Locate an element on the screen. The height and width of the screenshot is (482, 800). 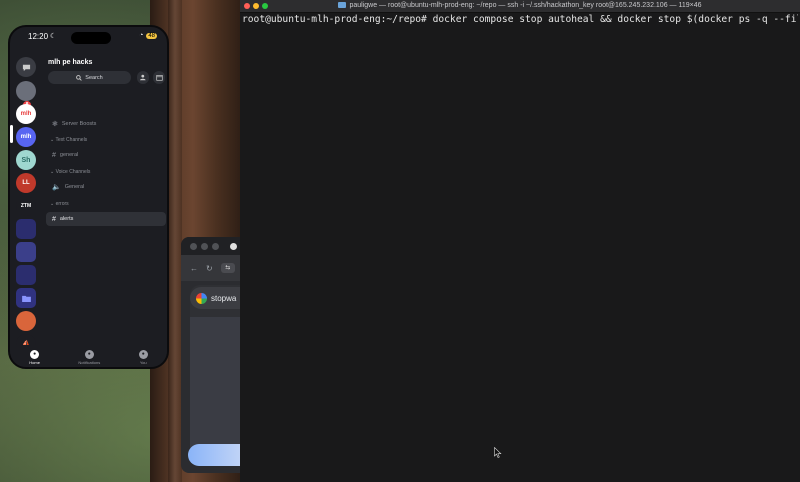
browser-titlebar is located at coordinates (212, 246).